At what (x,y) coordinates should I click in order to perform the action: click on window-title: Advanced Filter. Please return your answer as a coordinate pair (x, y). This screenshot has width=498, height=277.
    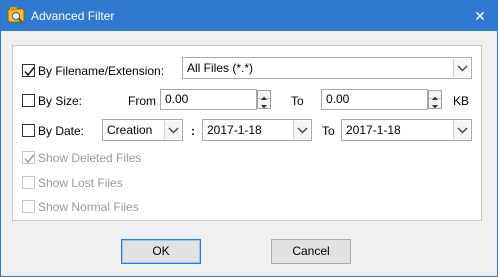
    Looking at the image, I should click on (73, 16).